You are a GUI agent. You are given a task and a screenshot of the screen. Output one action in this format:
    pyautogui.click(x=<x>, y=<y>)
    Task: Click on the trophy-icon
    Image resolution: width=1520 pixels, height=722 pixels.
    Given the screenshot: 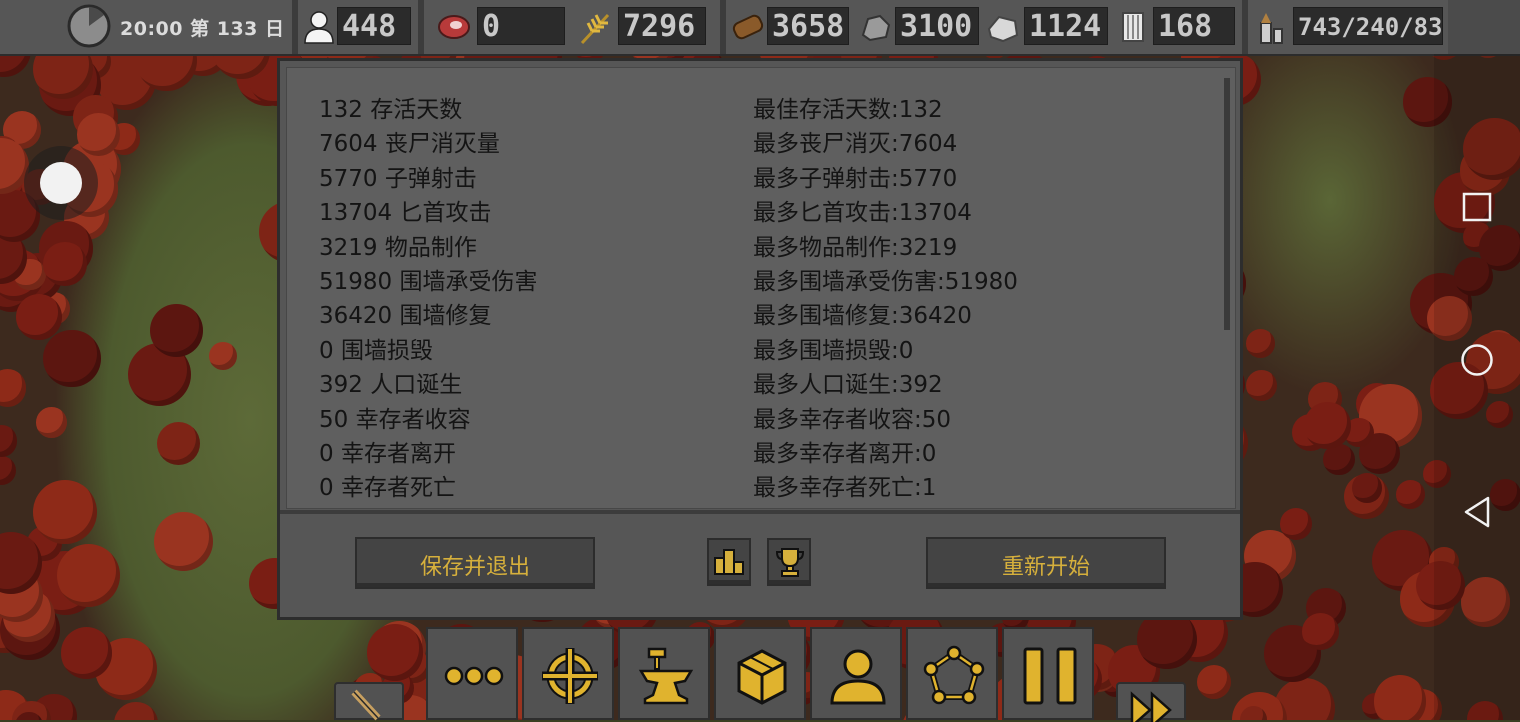 What is the action you would take?
    pyautogui.click(x=790, y=562)
    